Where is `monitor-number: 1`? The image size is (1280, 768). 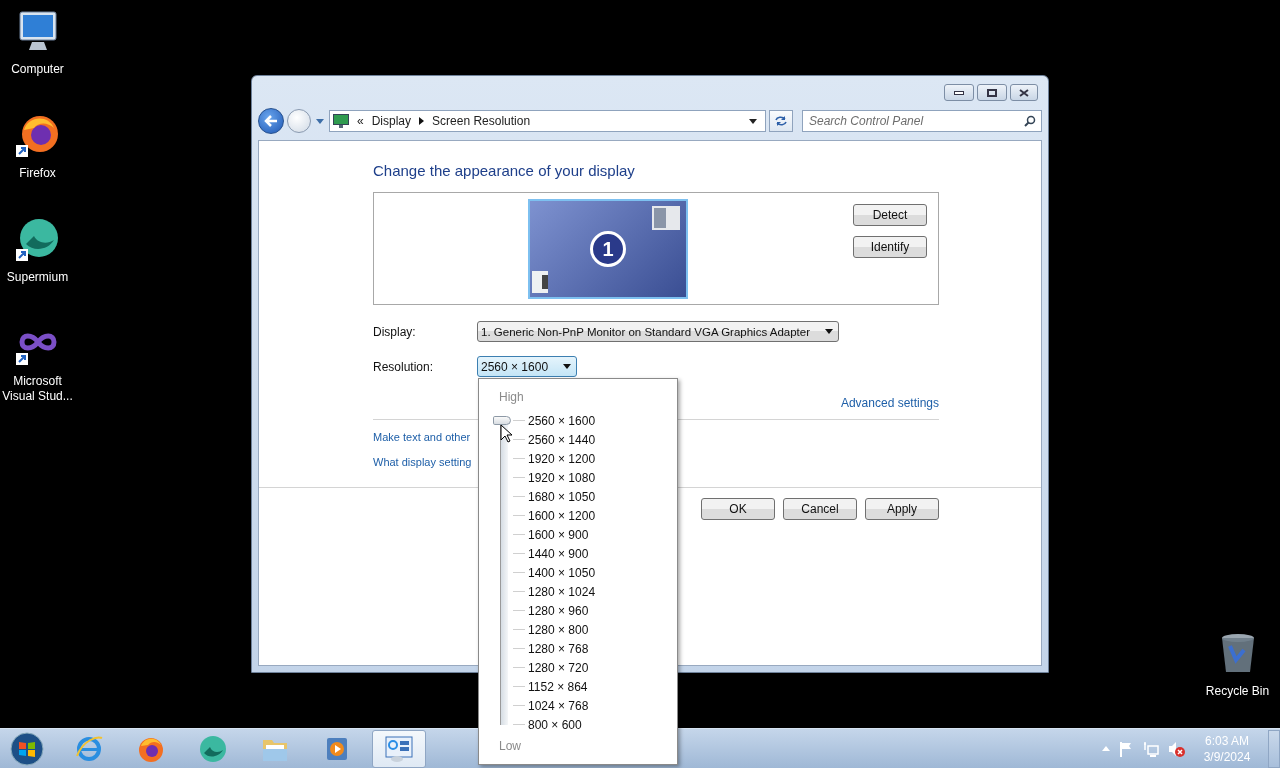 monitor-number: 1 is located at coordinates (608, 249).